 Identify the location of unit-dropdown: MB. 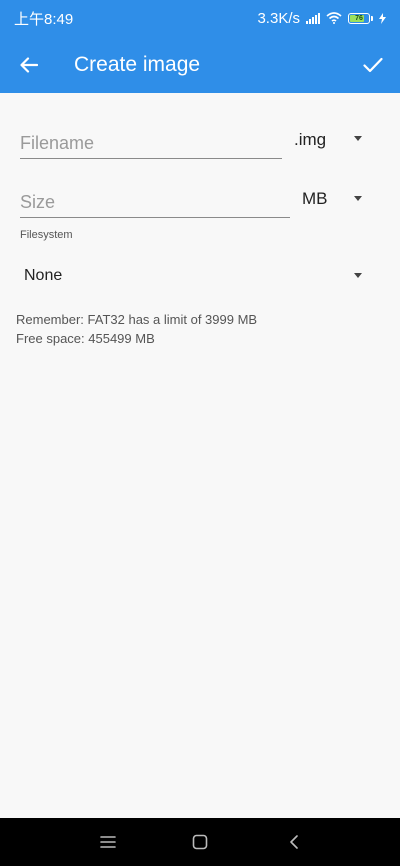
(338, 199).